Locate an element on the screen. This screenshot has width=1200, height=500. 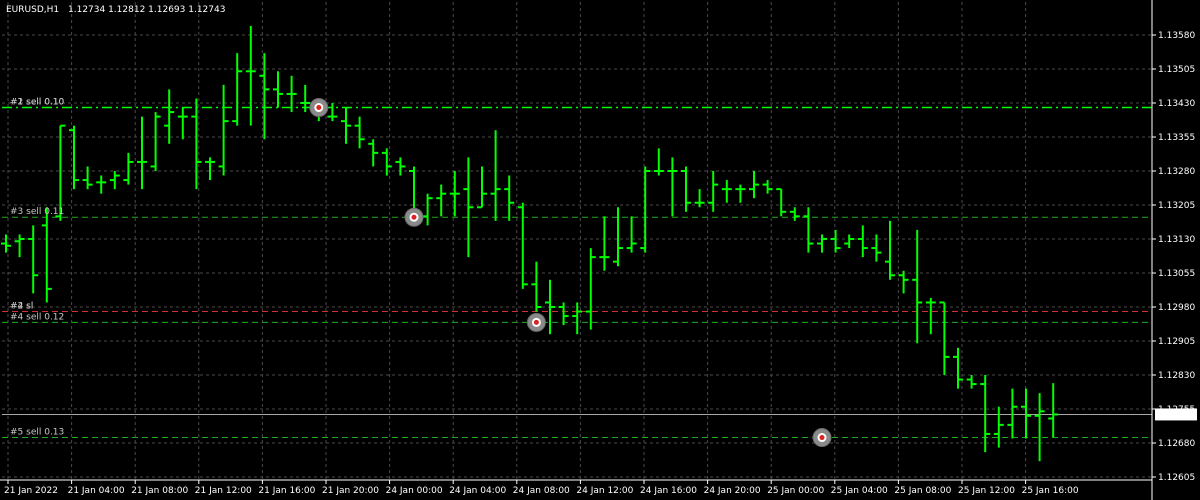
time-tick-label: 21 Jan 16:00 is located at coordinates (286, 491).